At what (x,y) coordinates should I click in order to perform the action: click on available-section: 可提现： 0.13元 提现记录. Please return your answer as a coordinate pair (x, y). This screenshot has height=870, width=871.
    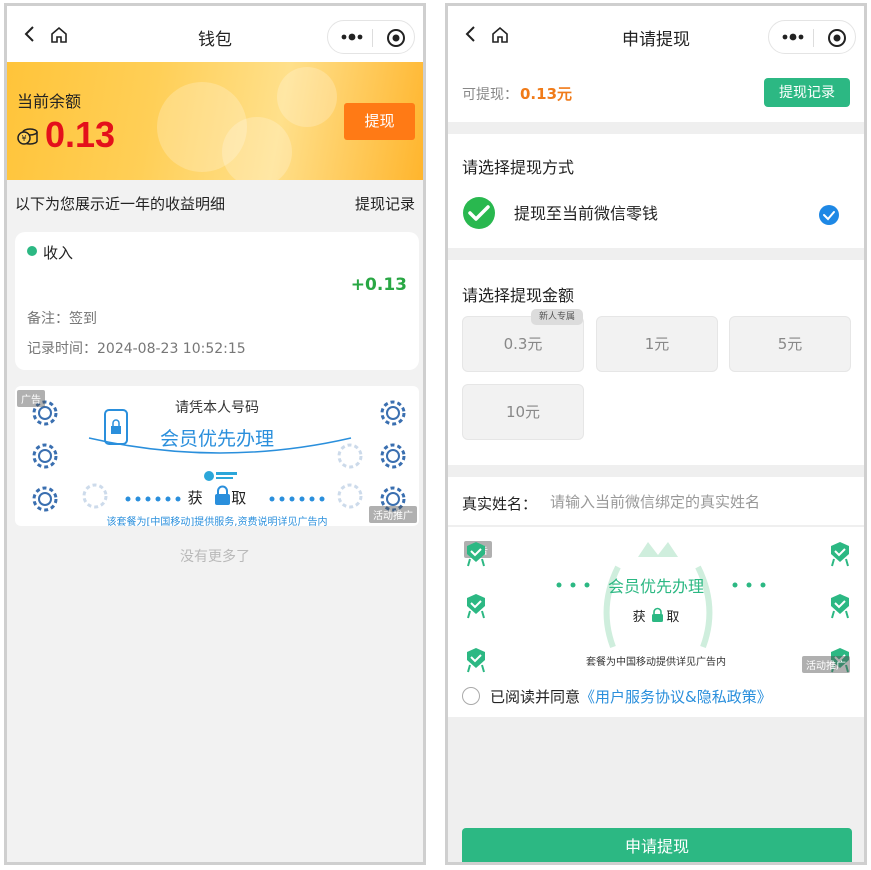
    Looking at the image, I should click on (656, 92).